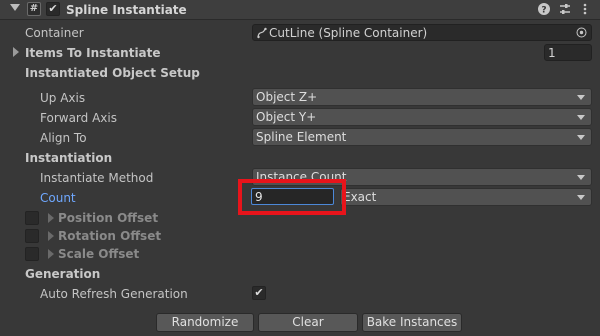 The image size is (600, 336). Describe the element at coordinates (110, 236) in the screenshot. I see `rotation-offset-label: Rotation Offset` at that location.